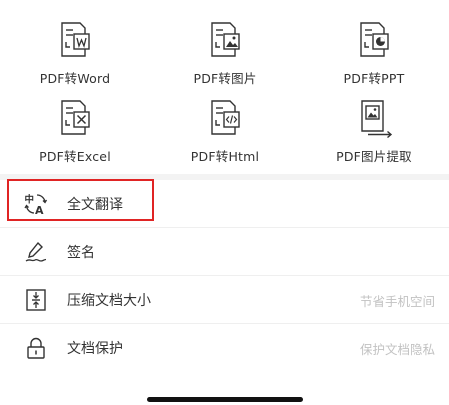 This screenshot has width=449, height=405. I want to click on pdf-to-ppt-icon, so click(374, 39).